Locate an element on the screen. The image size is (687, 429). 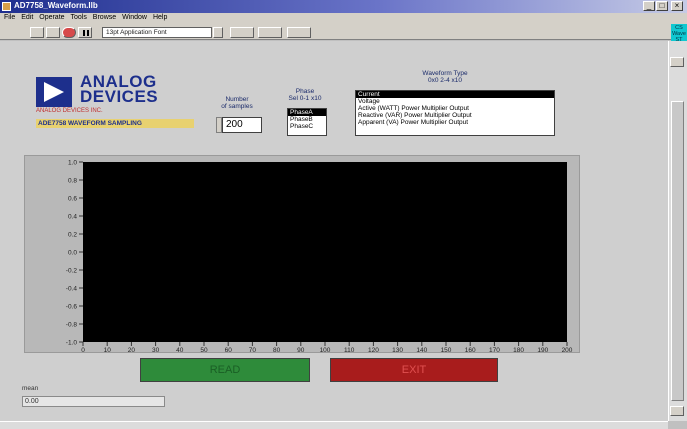
phase-label-line2: Sel 0-1 x10 is located at coordinates (305, 98).